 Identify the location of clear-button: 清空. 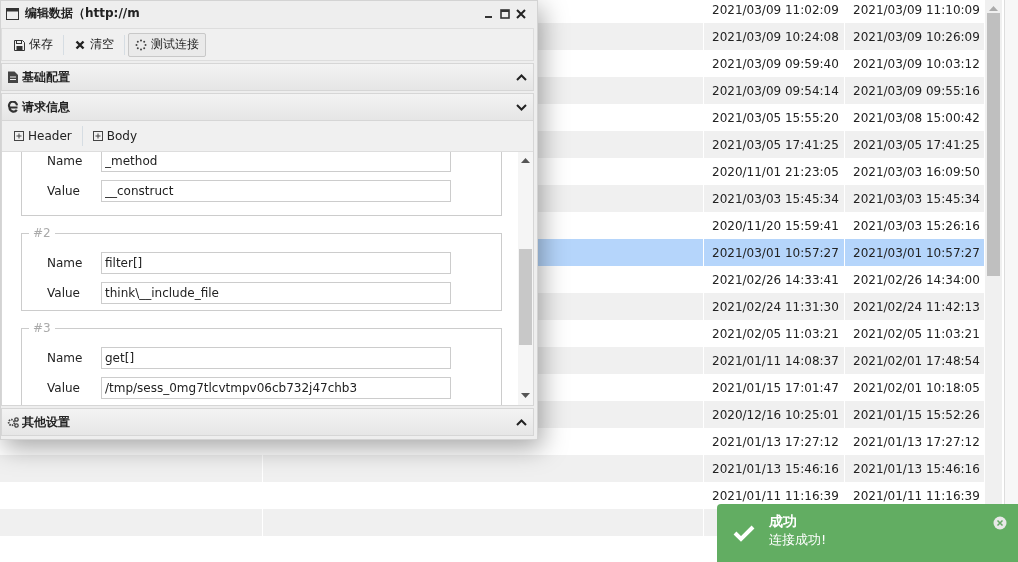
(94, 44).